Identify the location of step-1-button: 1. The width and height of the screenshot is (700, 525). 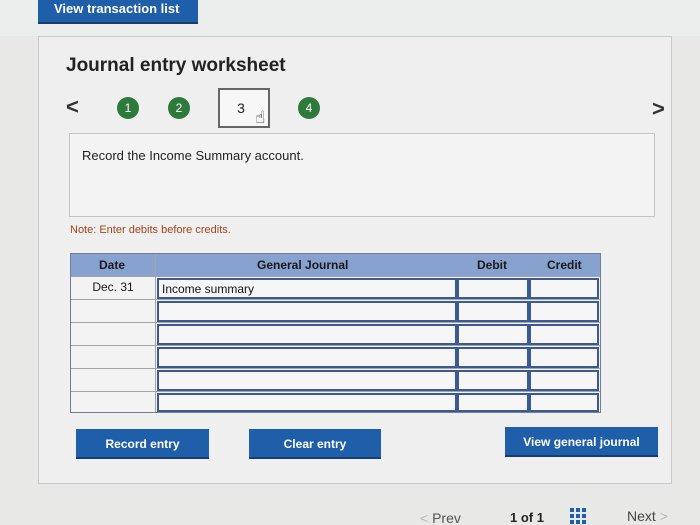
(128, 108).